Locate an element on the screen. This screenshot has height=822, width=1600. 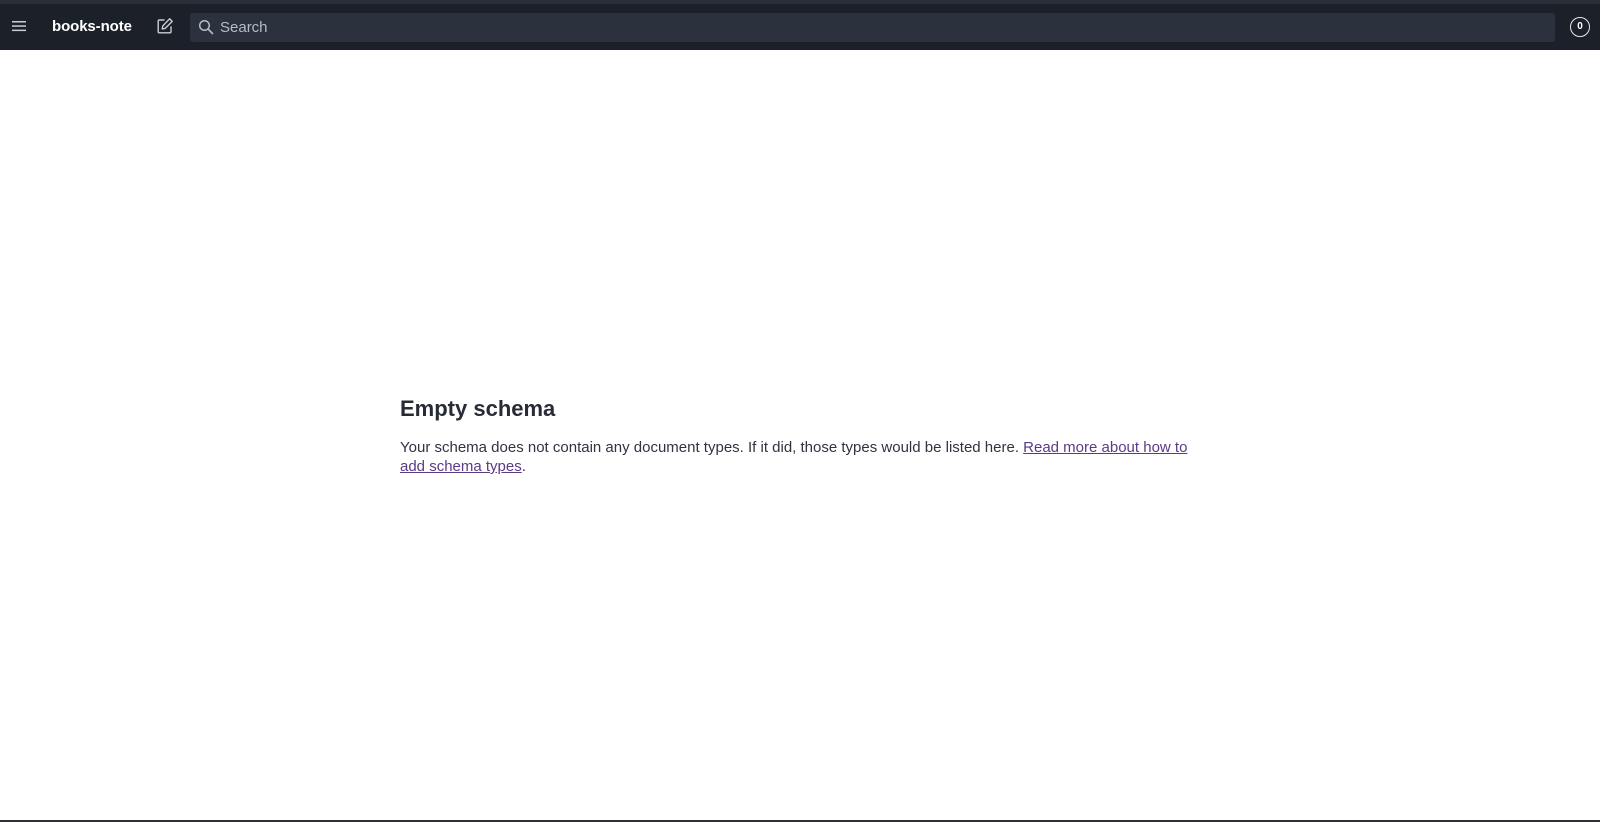
user-avatar: 0 is located at coordinates (1580, 27).